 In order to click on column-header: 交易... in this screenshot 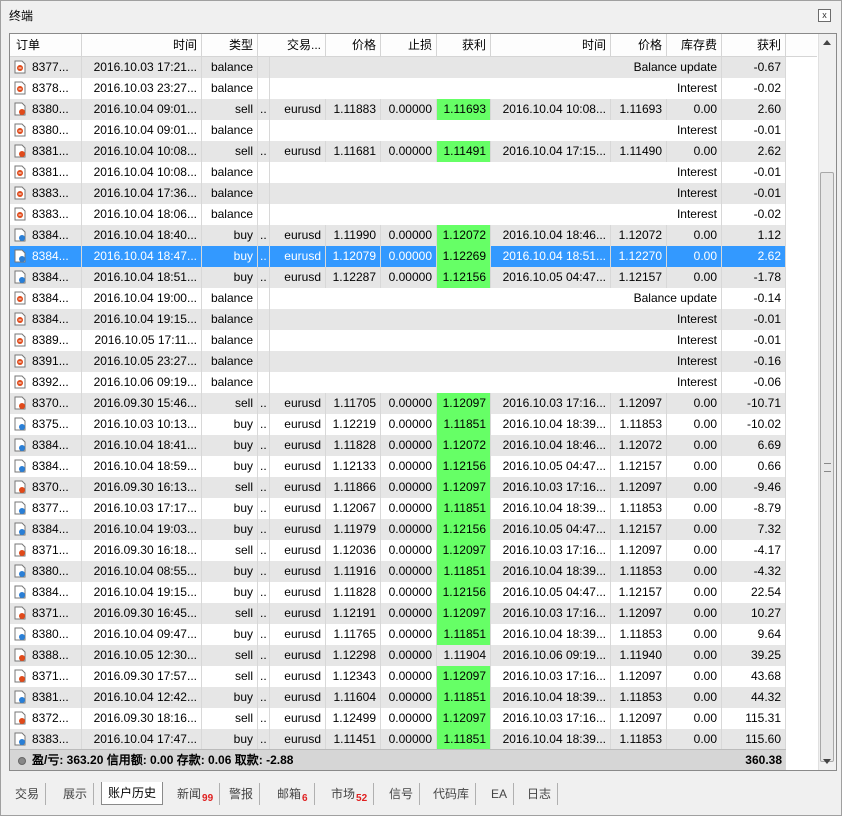, I will do `click(292, 45)`.